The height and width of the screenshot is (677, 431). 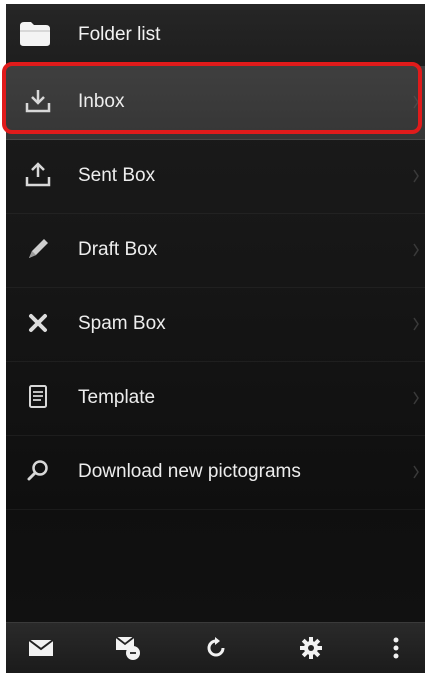 I want to click on sent-upload-icon, so click(x=38, y=174).